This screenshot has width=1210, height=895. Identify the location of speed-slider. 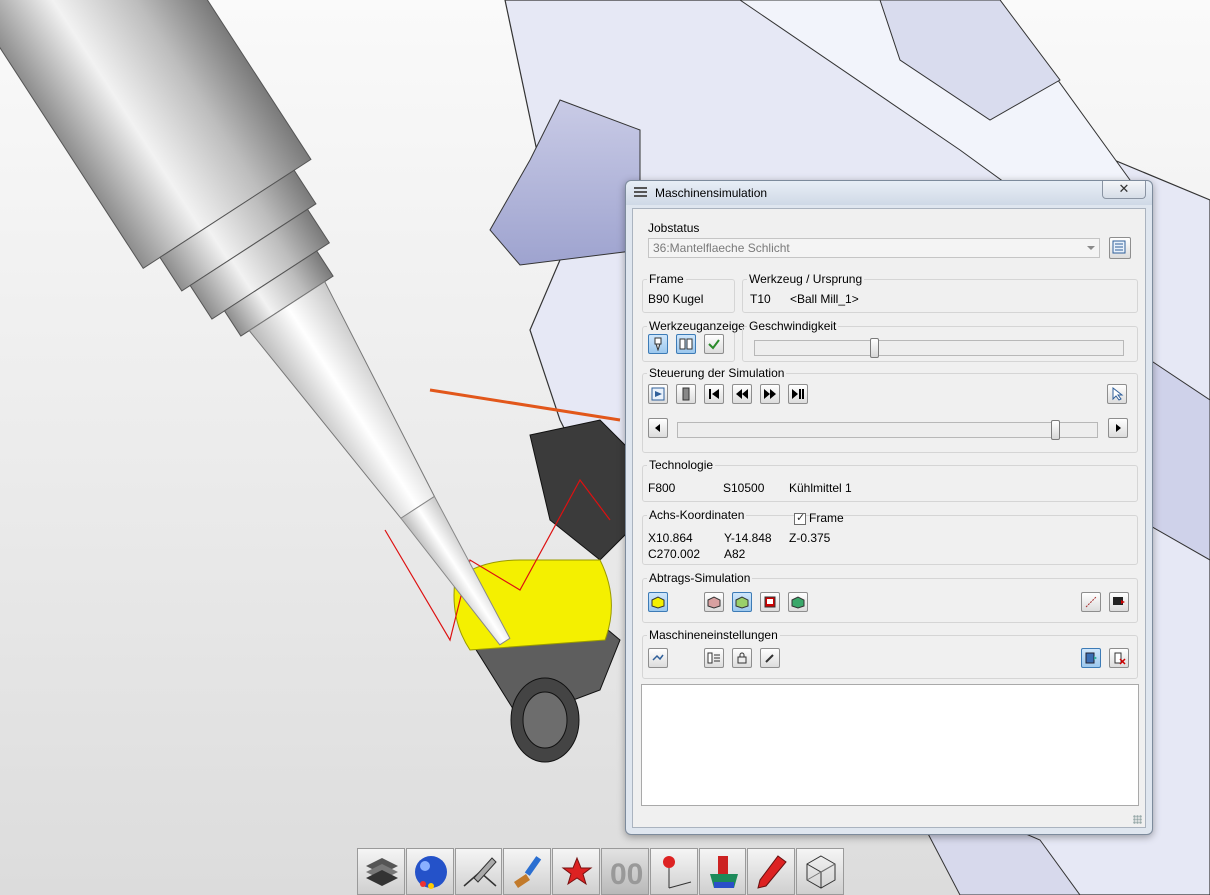
(939, 348).